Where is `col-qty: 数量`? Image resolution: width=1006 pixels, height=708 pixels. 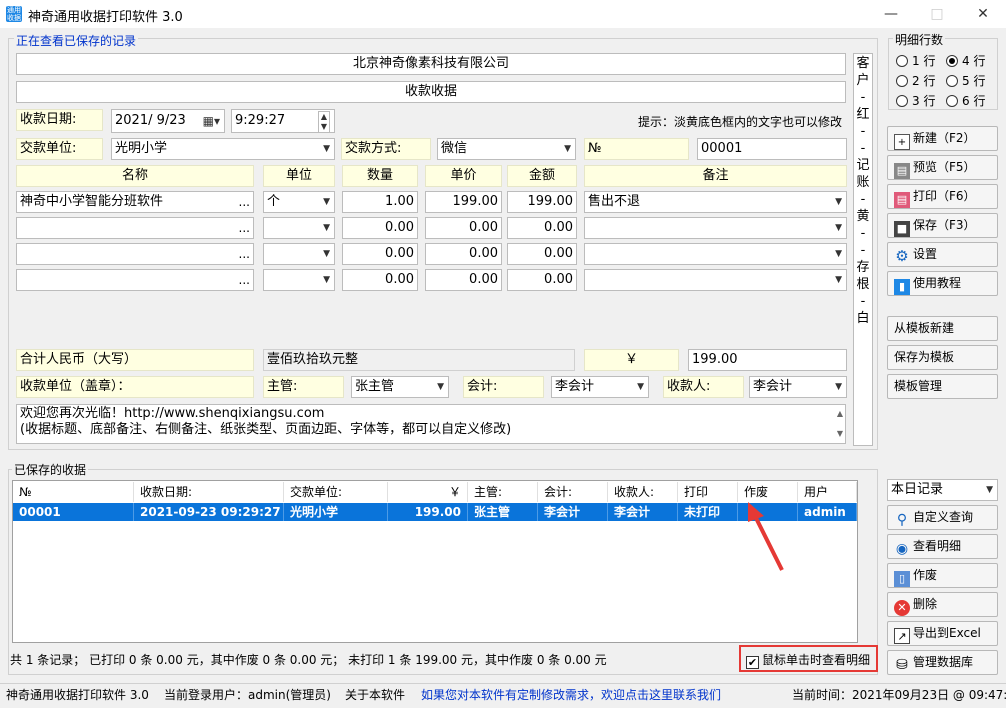 col-qty: 数量 is located at coordinates (380, 176).